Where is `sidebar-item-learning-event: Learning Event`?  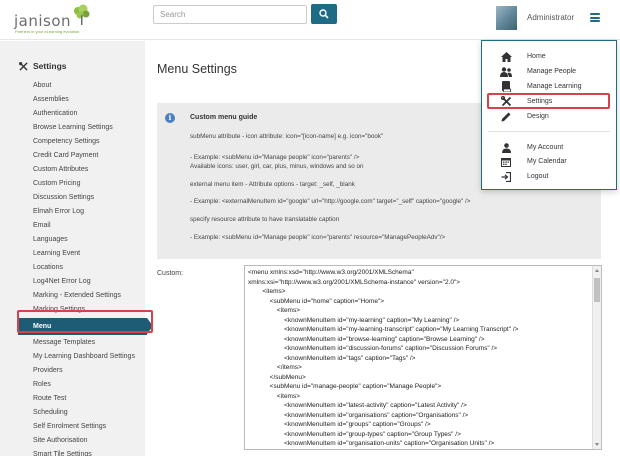
sidebar-item-learning-event: Learning Event is located at coordinates (72, 254).